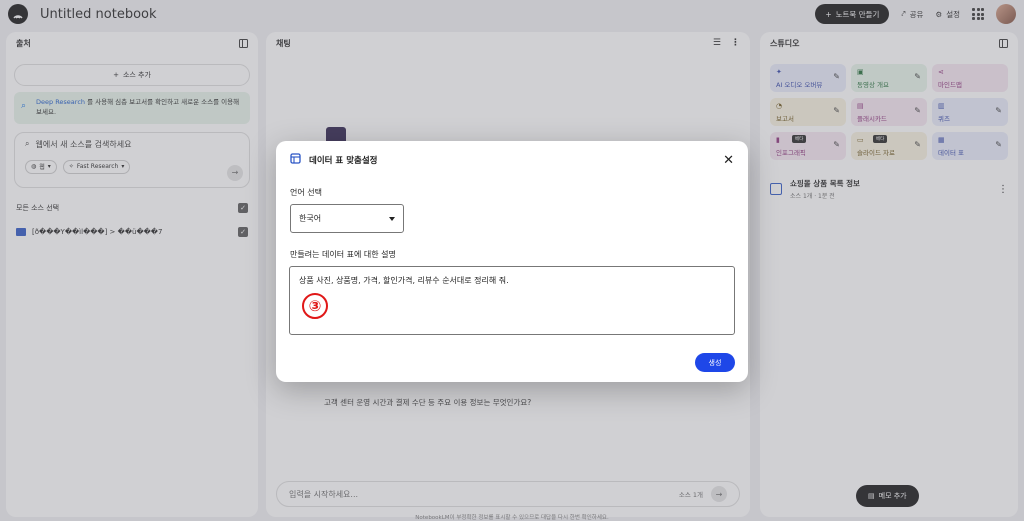 The width and height of the screenshot is (1024, 521). Describe the element at coordinates (343, 161) in the screenshot. I see `dialog-title: 데이터 표 맞춤설정` at that location.